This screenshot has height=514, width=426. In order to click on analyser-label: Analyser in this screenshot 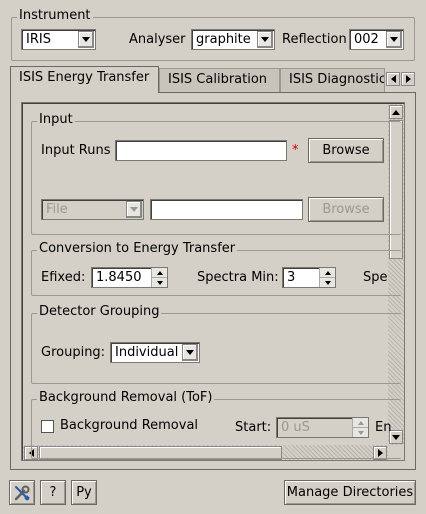, I will do `click(157, 39)`.